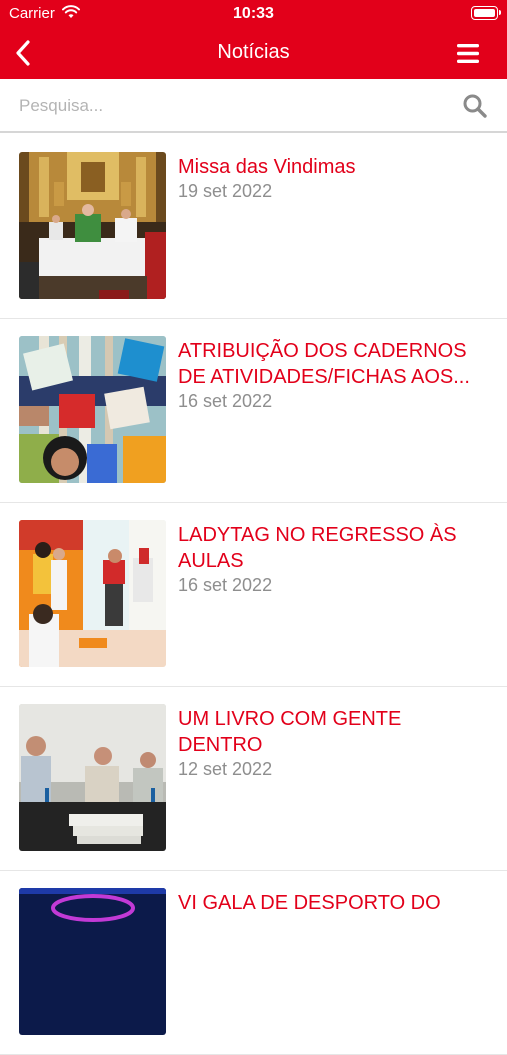 The image size is (507, 1055). Describe the element at coordinates (225, 769) in the screenshot. I see `news-date: 12 set 2022` at that location.